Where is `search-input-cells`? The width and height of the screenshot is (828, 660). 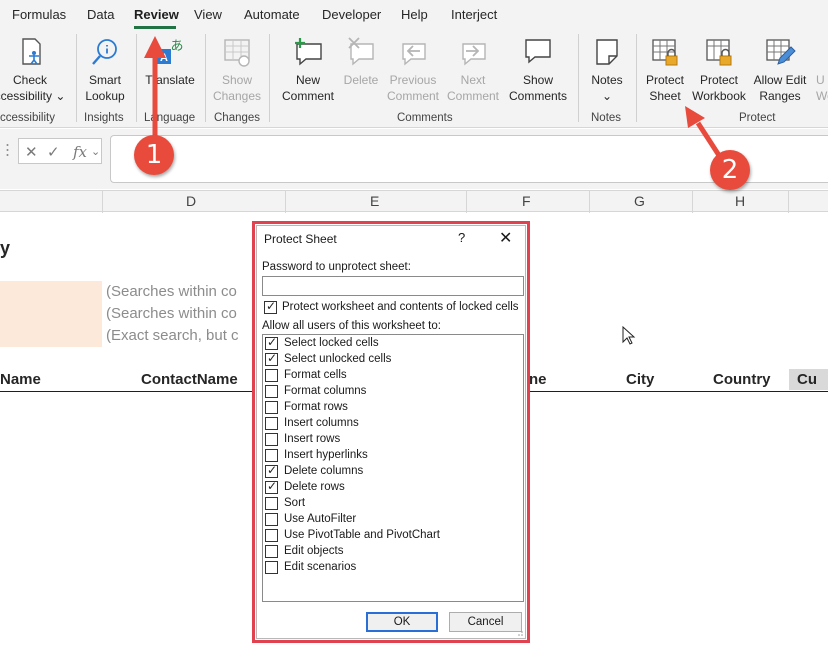
search-input-cells is located at coordinates (51, 314).